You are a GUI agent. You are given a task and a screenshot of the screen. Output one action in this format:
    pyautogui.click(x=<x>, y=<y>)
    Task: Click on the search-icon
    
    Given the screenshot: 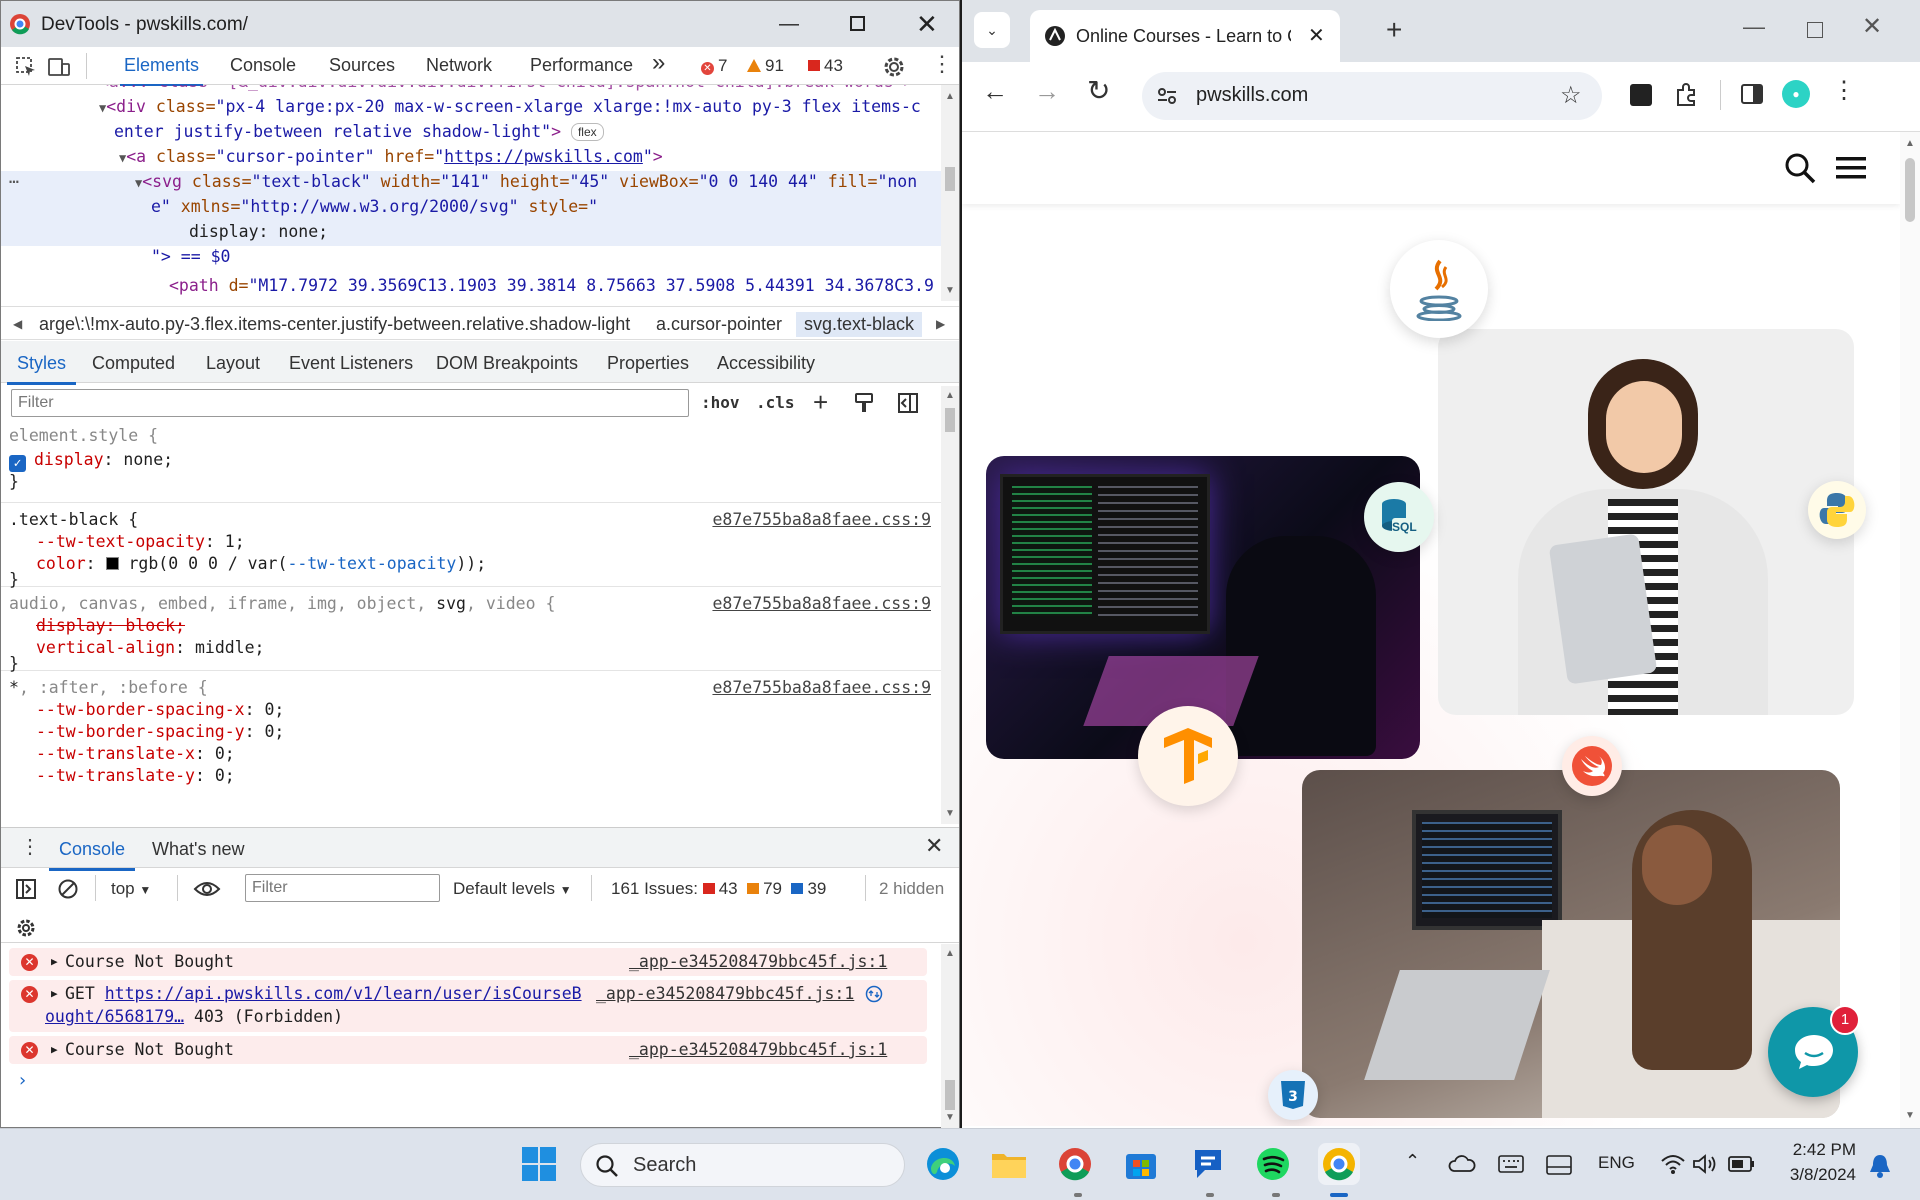 What is the action you would take?
    pyautogui.click(x=1800, y=168)
    